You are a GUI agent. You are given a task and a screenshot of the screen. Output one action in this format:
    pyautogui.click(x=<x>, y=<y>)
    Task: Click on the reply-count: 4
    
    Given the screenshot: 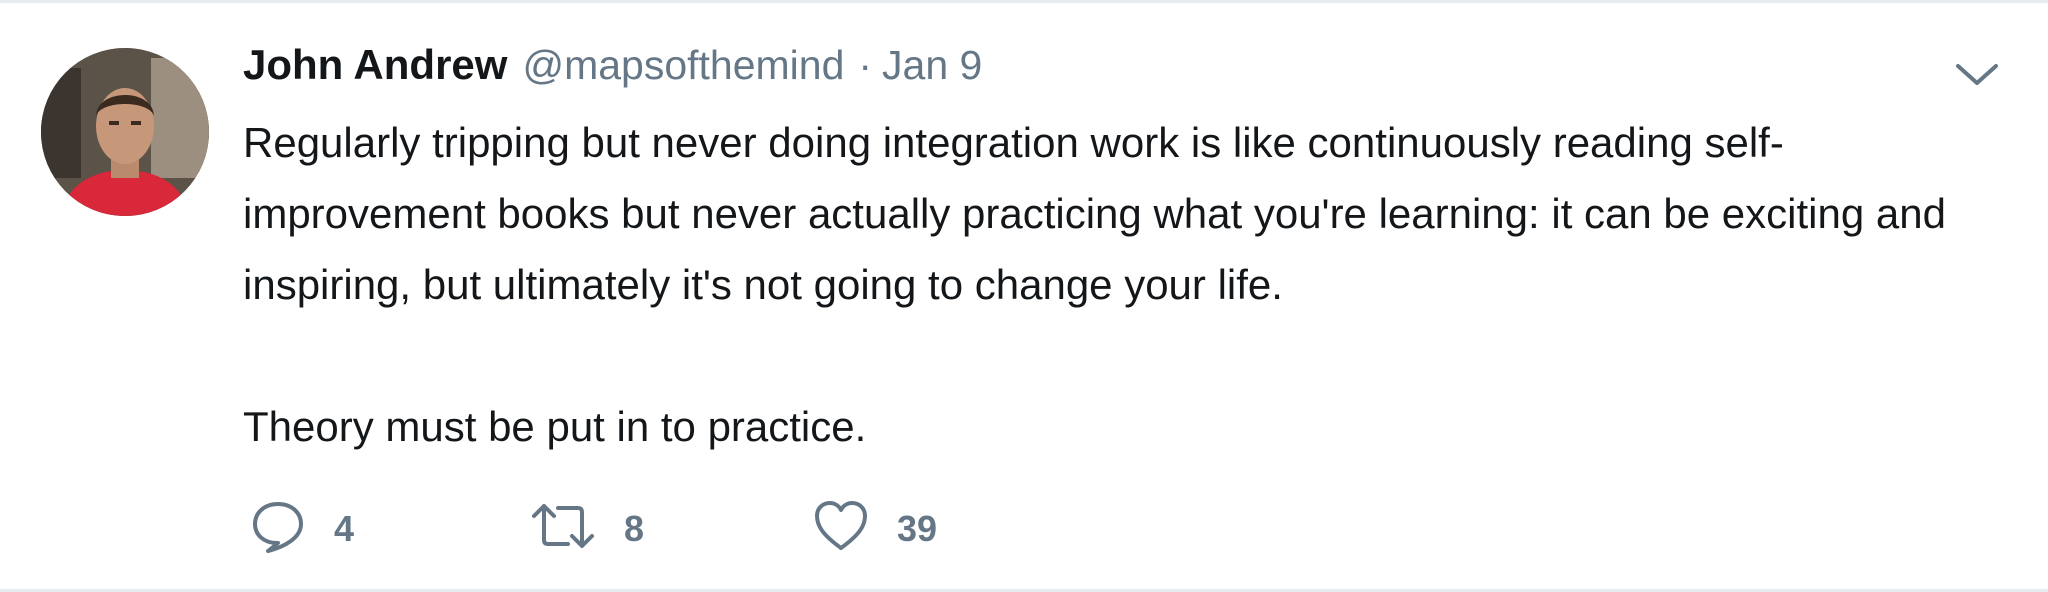 What is the action you would take?
    pyautogui.click(x=344, y=528)
    